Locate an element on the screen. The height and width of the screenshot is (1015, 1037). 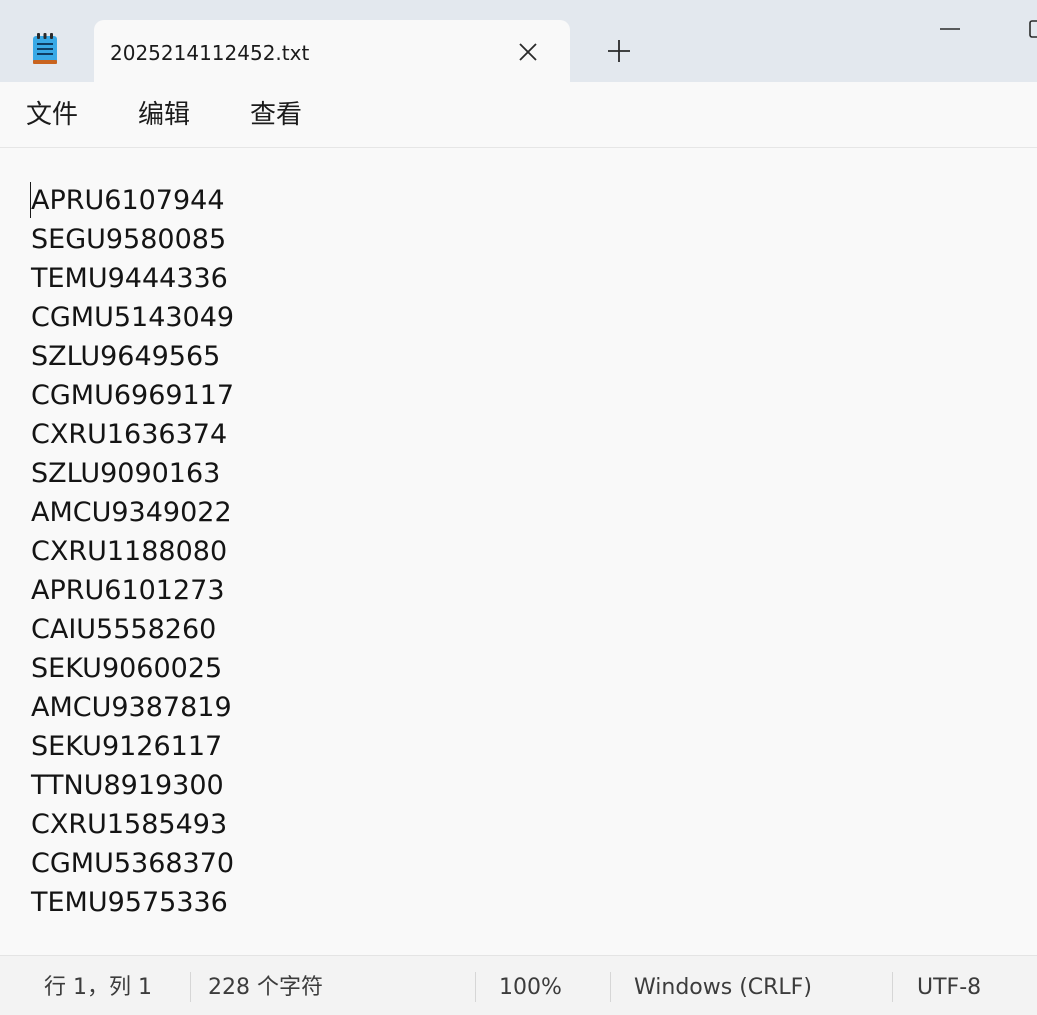
text-line: SEKU9060025 is located at coordinates (127, 668).